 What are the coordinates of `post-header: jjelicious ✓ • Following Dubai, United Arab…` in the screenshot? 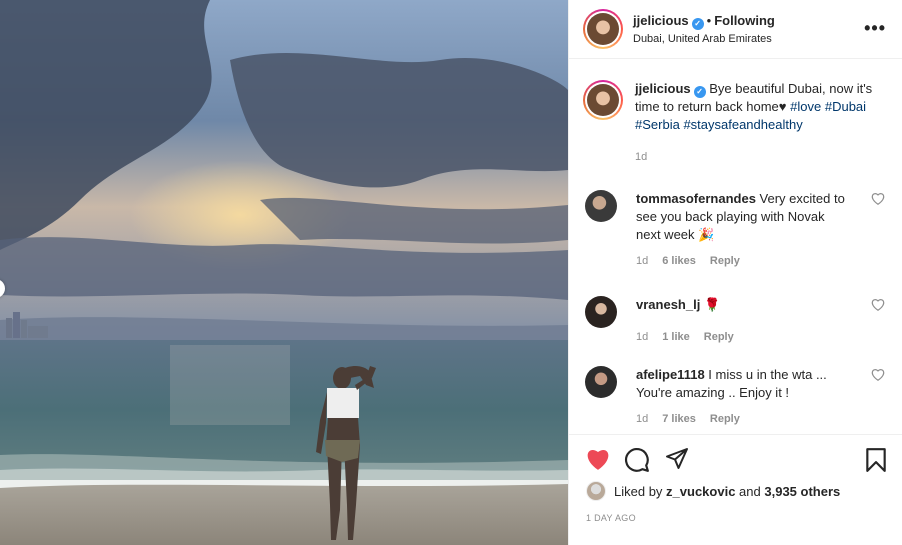 It's located at (735, 29).